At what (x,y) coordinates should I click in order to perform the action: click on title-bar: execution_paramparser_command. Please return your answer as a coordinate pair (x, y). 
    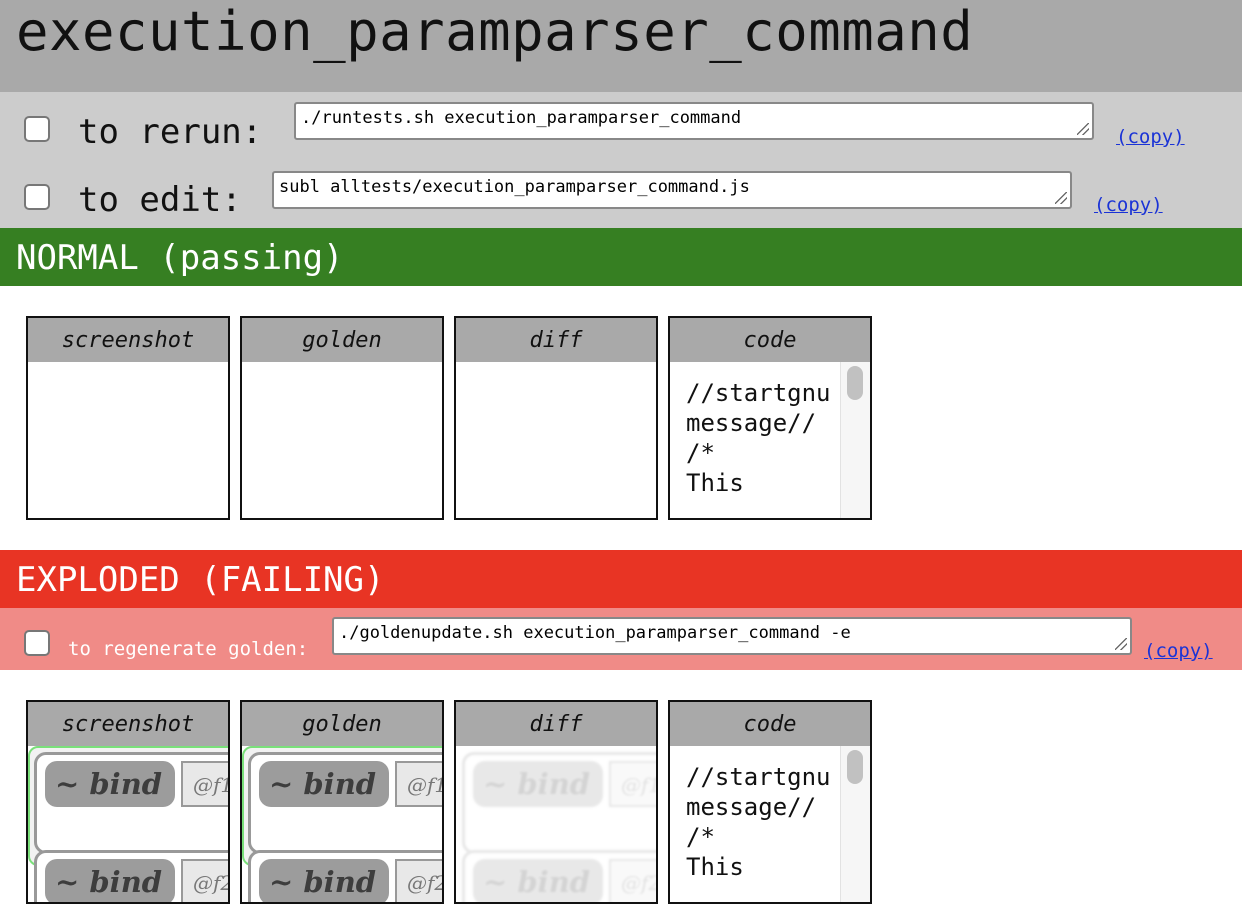
    Looking at the image, I should click on (621, 46).